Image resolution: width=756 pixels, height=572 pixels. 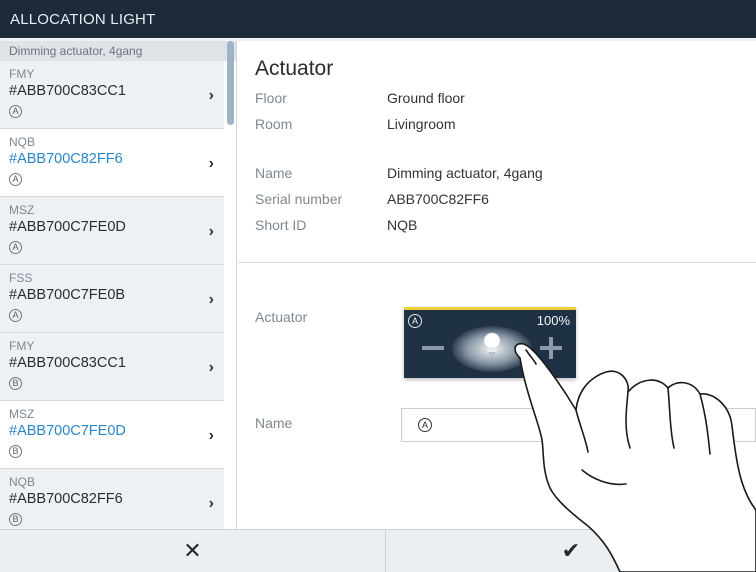 What do you see at coordinates (553, 320) in the screenshot?
I see `dimmer-percent: 100%` at bounding box center [553, 320].